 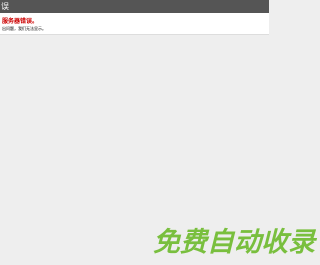 I want to click on error-panel: 服务器错误。 出问题，我们无法显示。, so click(x=134, y=24).